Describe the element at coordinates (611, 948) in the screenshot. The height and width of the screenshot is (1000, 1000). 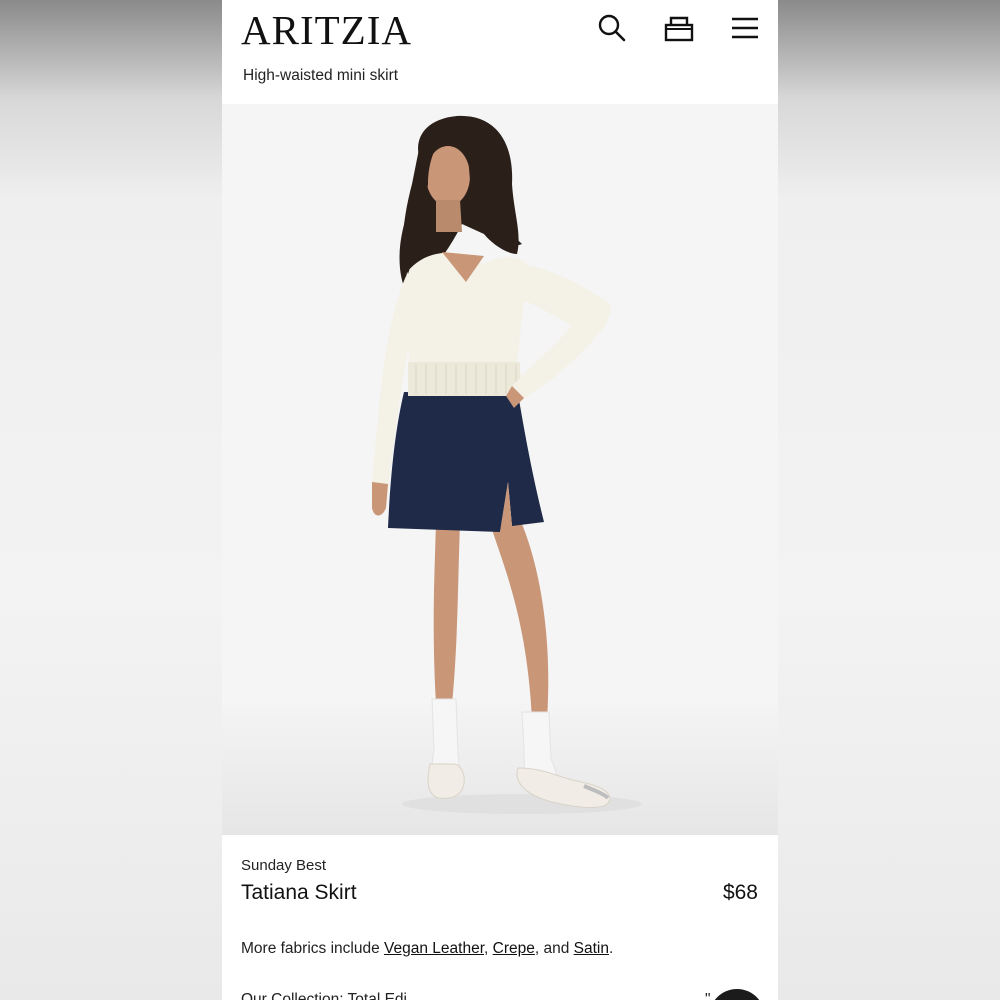
I see `fabrics-suffix: .` at that location.